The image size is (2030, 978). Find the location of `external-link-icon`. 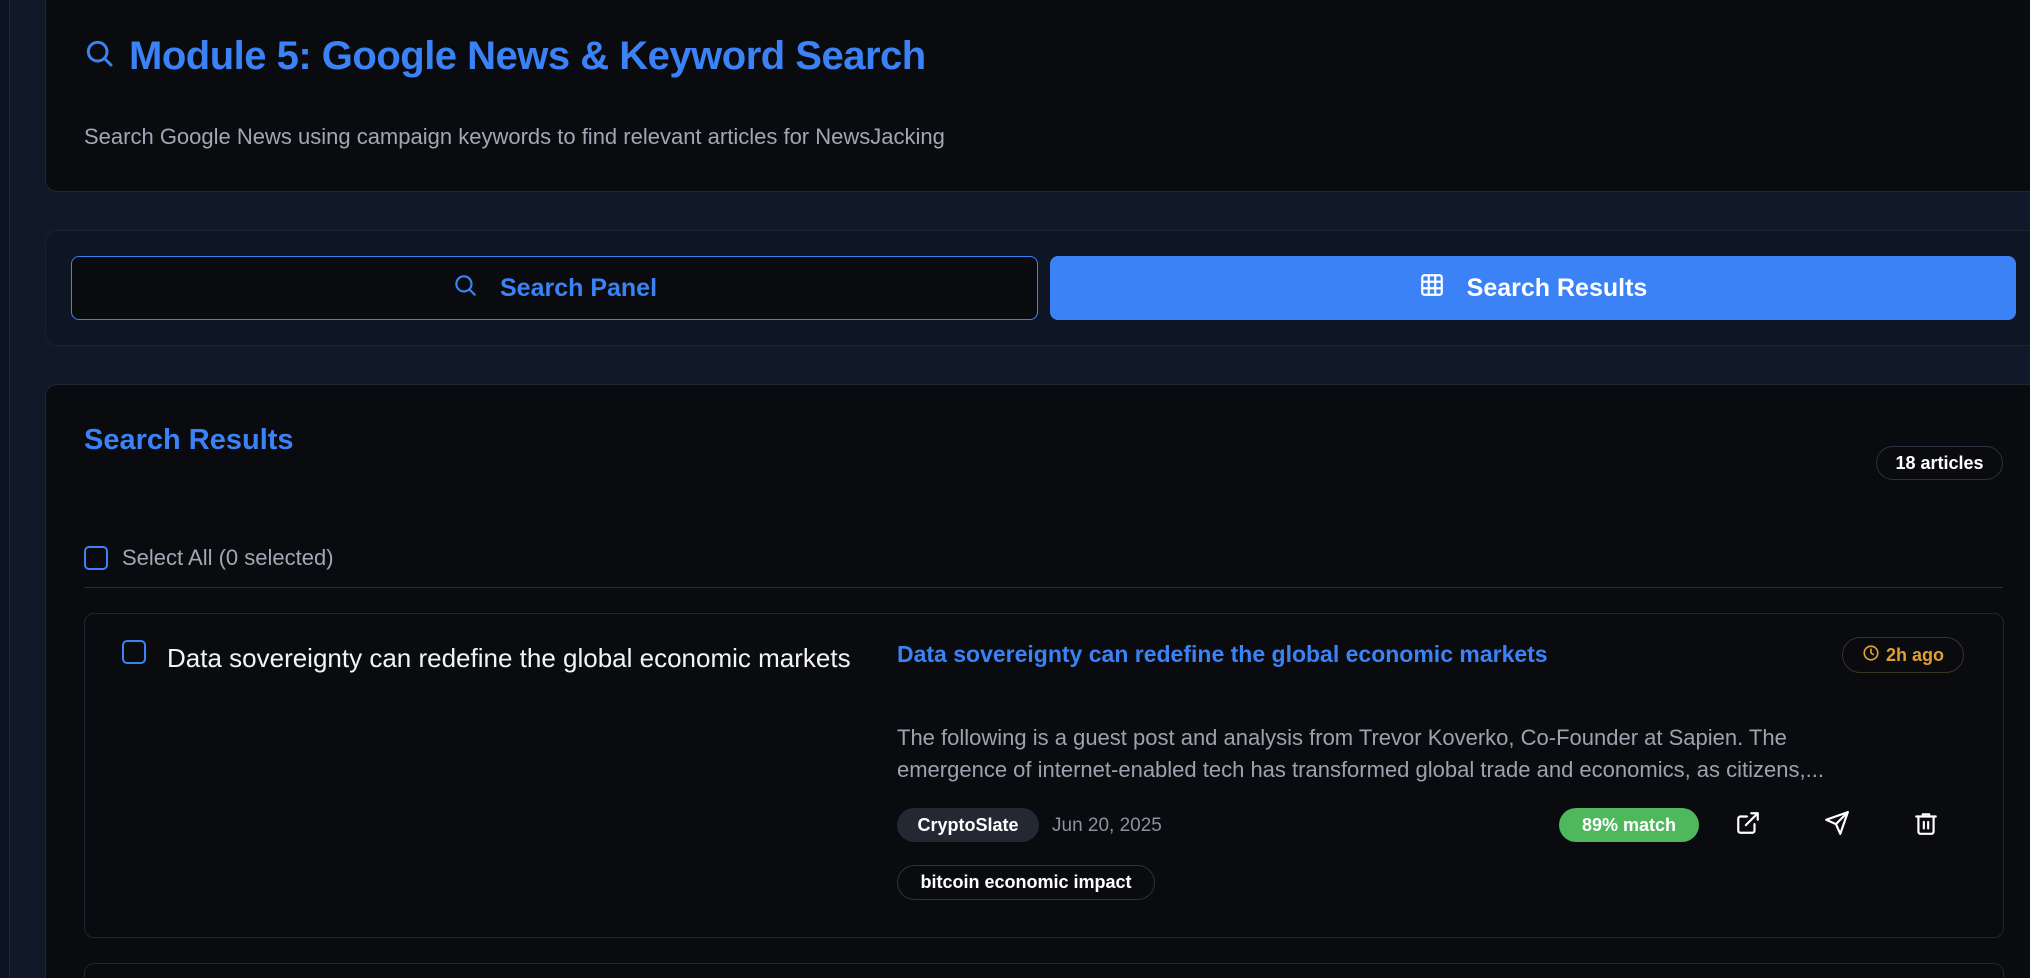

external-link-icon is located at coordinates (1748, 825).